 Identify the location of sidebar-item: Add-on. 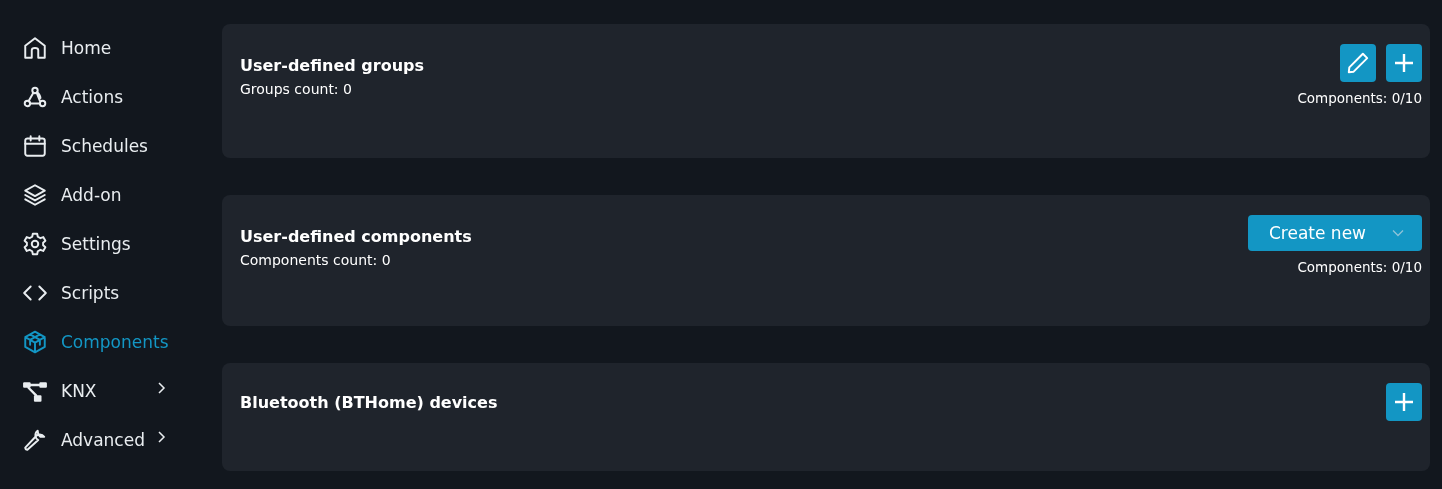
(111, 194).